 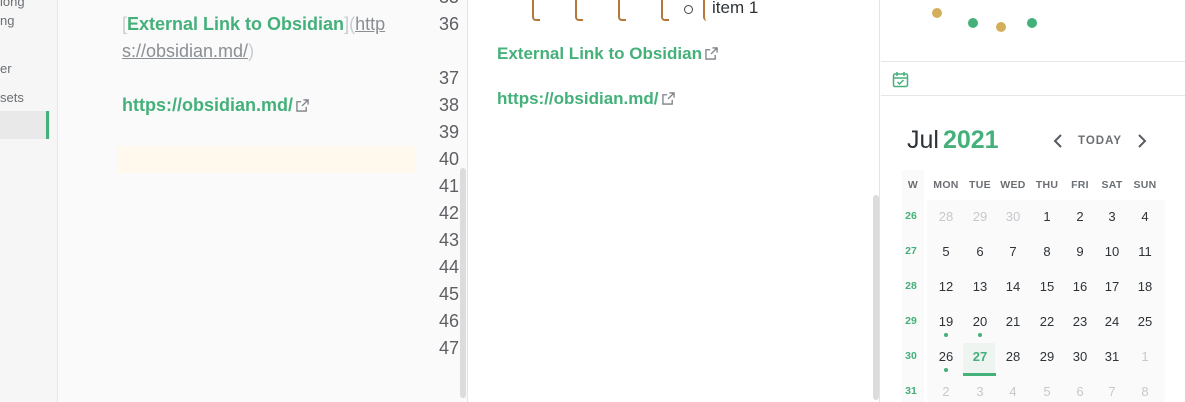 I want to click on file-tree-item: er, so click(x=6, y=68).